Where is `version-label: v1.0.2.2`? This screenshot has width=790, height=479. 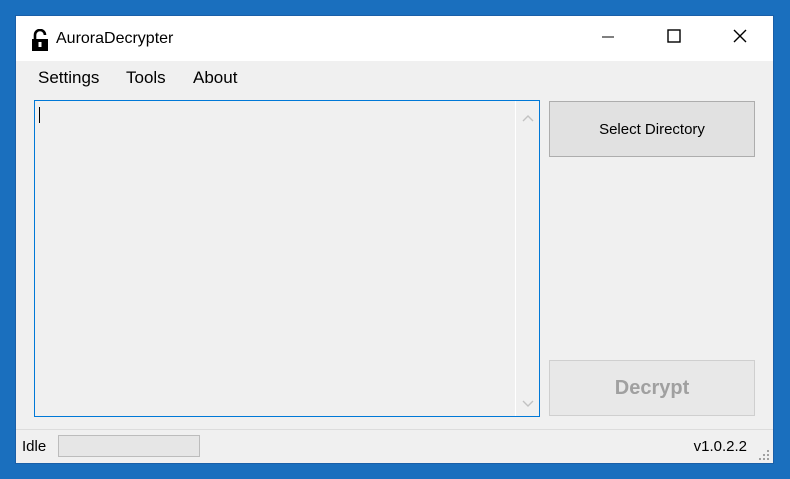
version-label: v1.0.2.2 is located at coordinates (720, 446).